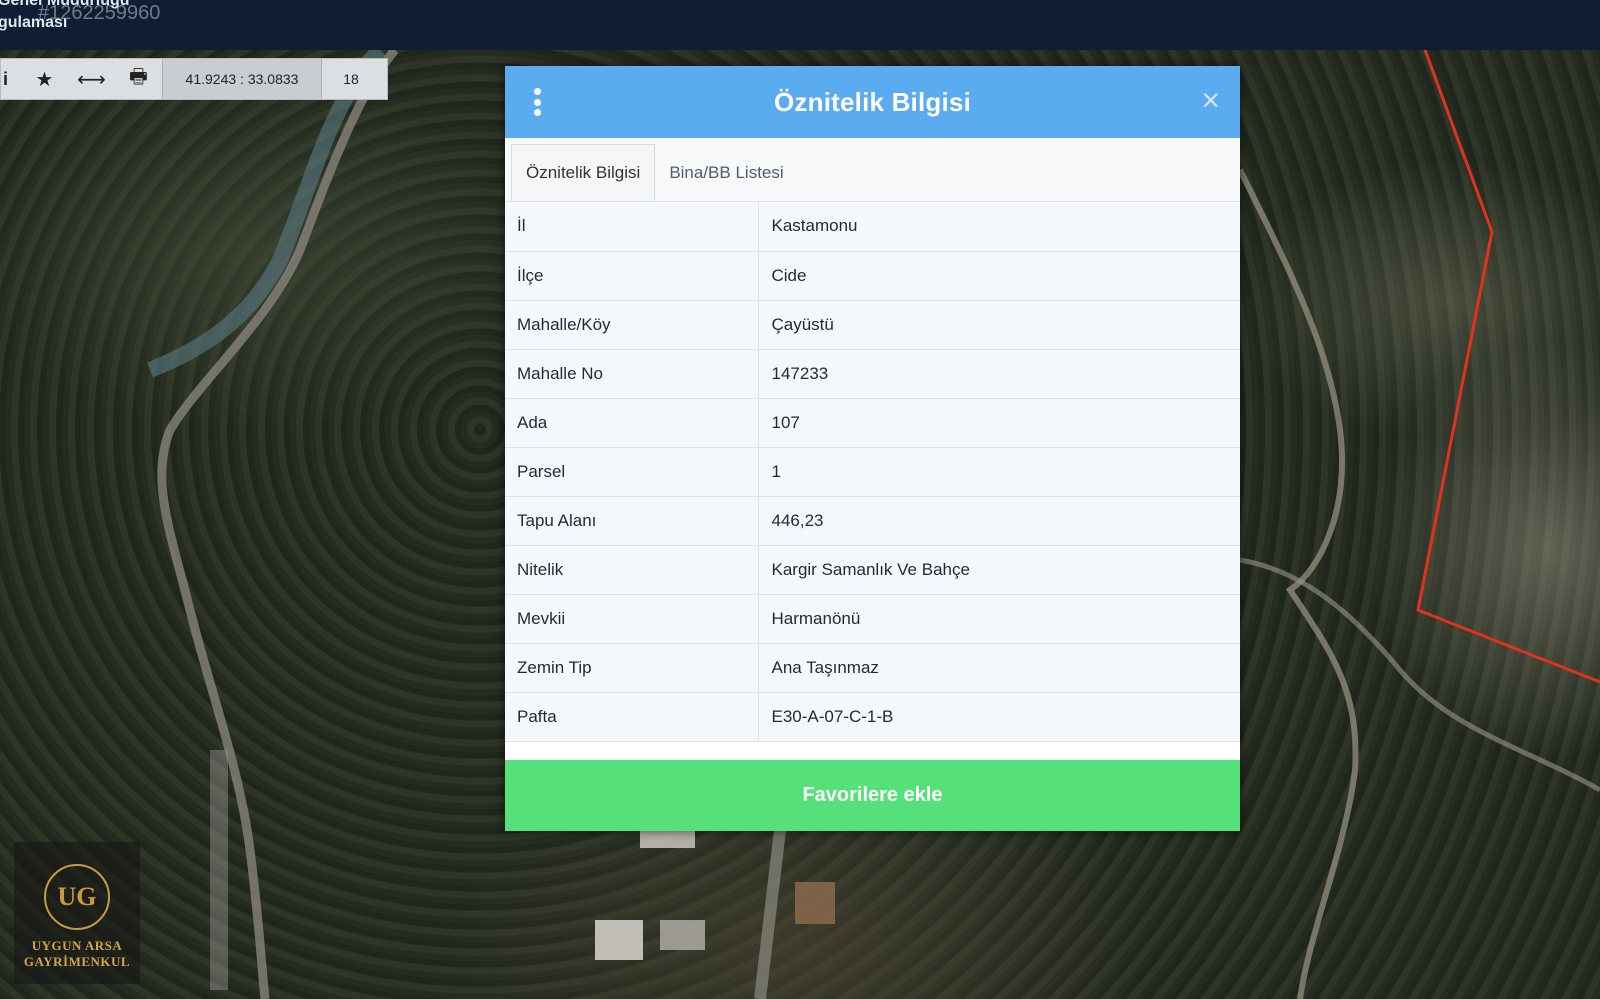  I want to click on attribute-value: Çayüstü, so click(999, 325).